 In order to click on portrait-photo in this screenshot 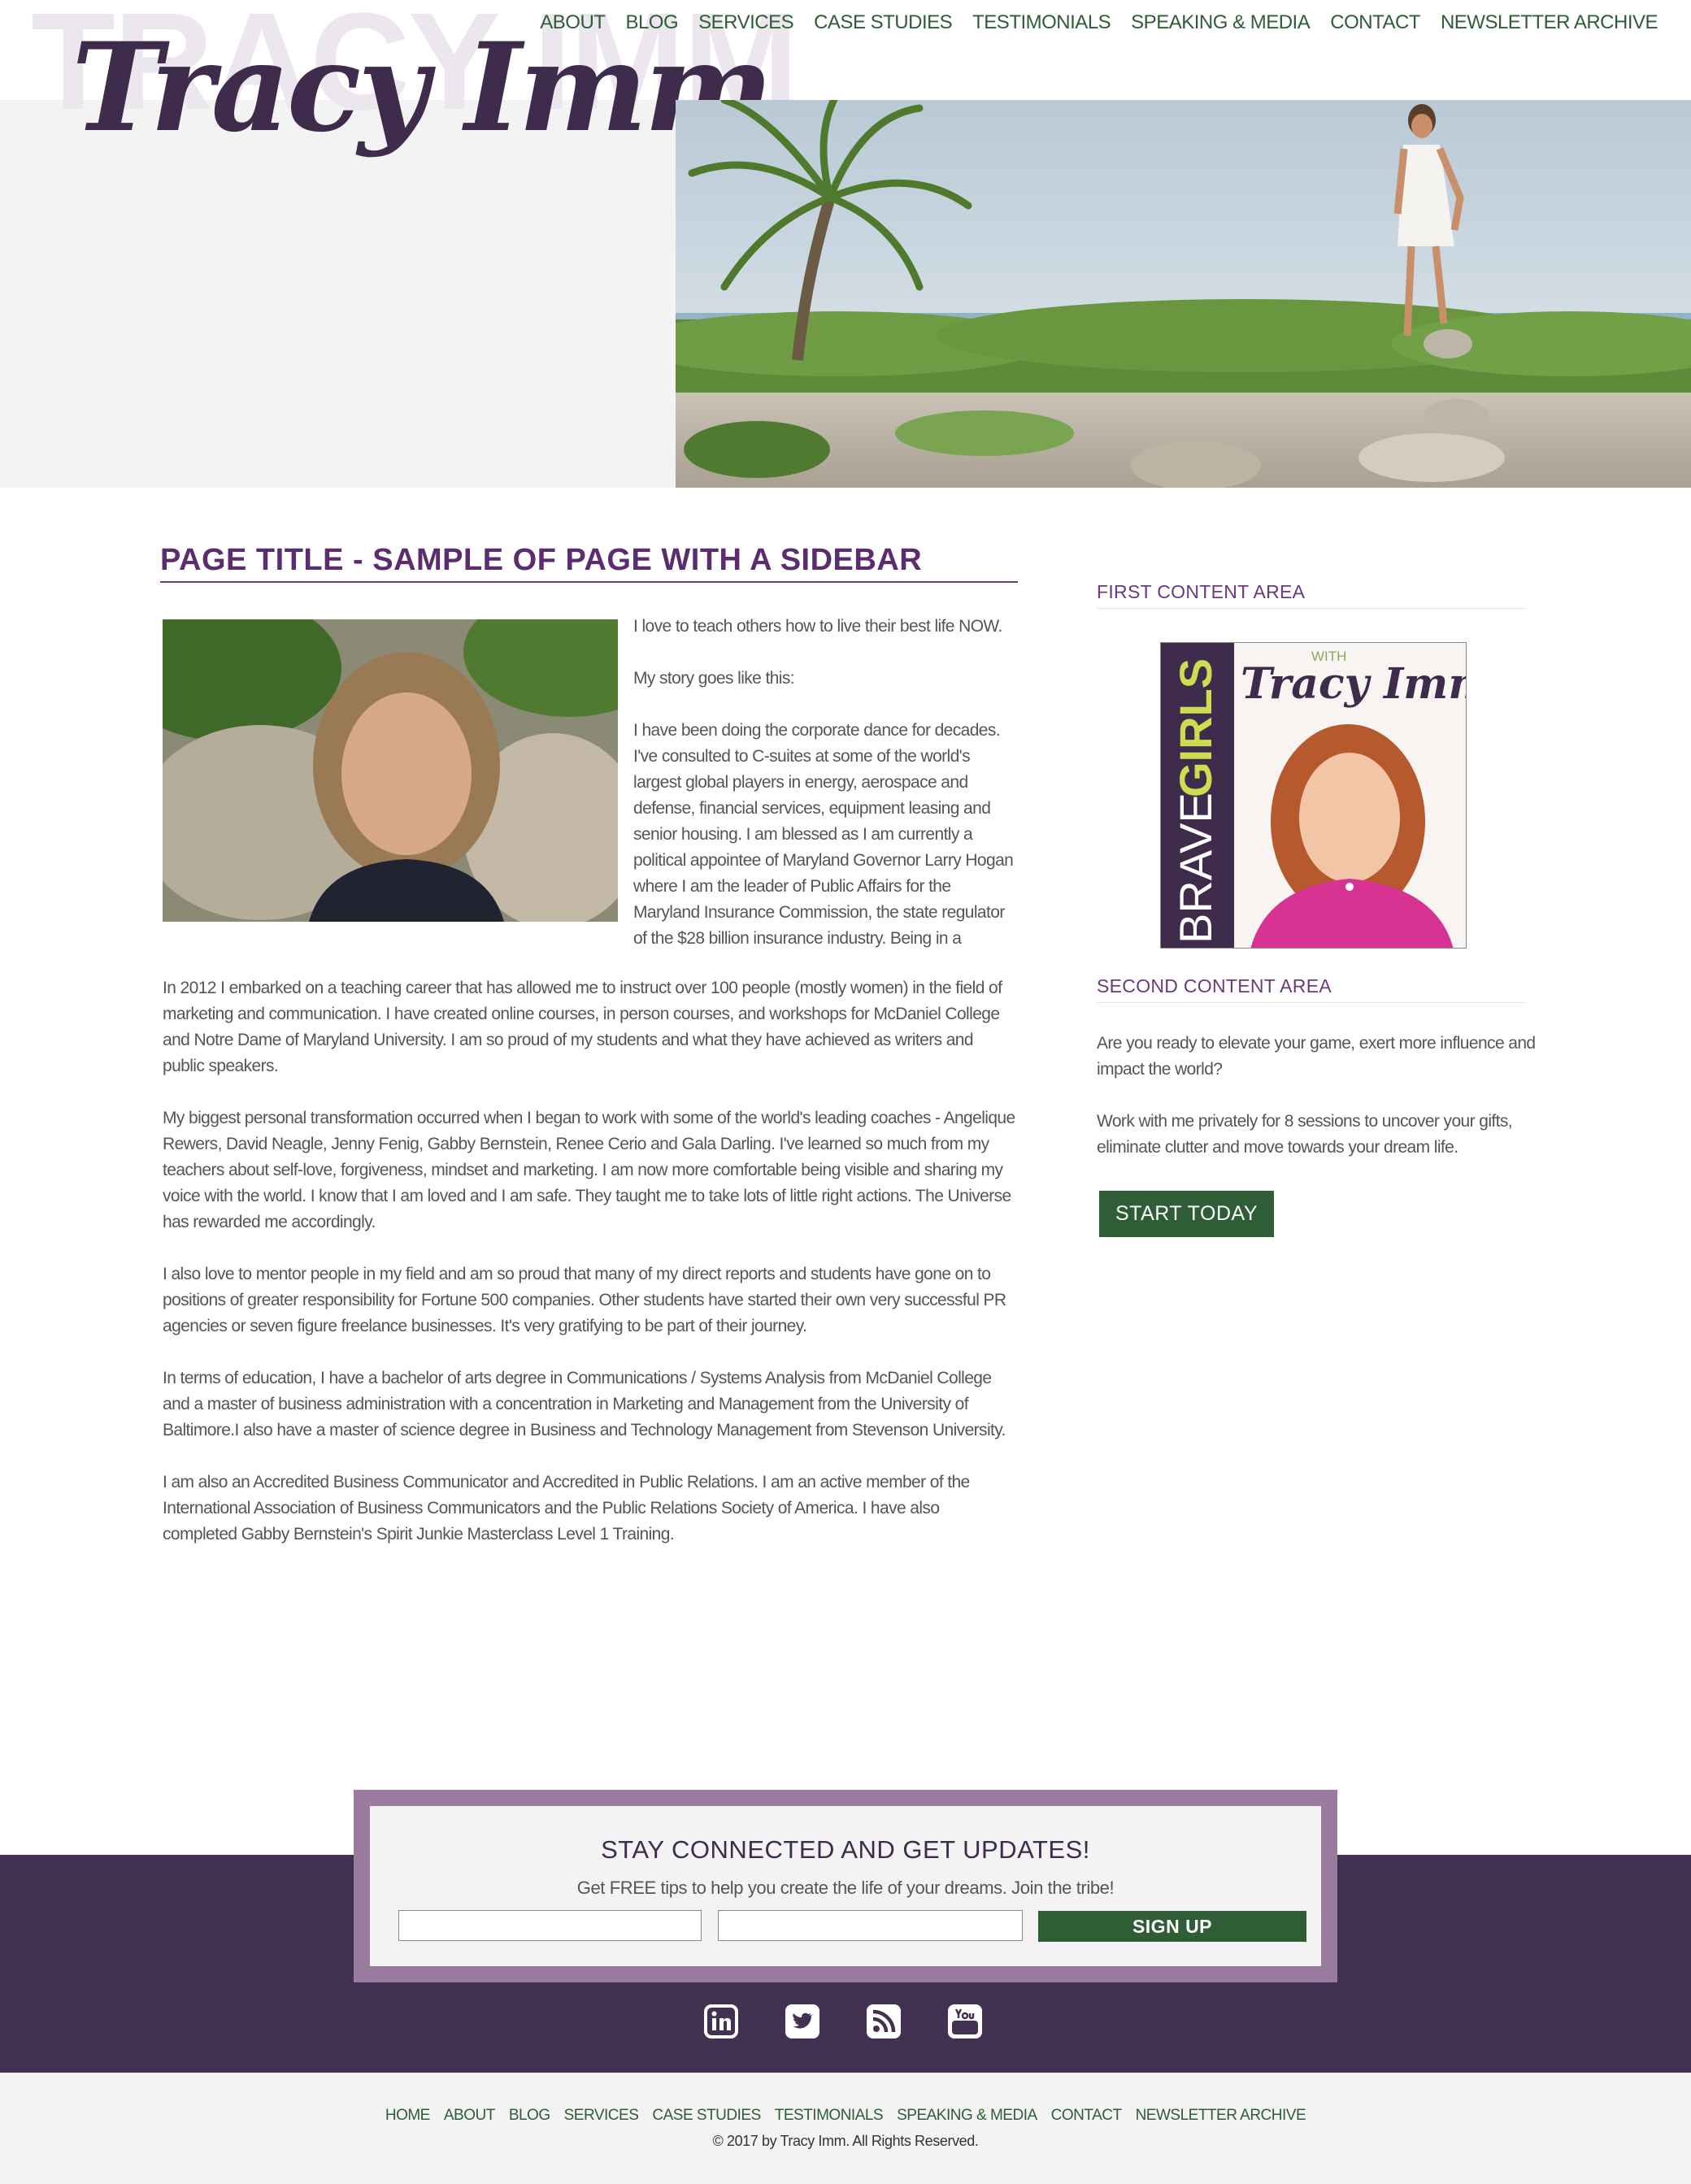, I will do `click(390, 770)`.